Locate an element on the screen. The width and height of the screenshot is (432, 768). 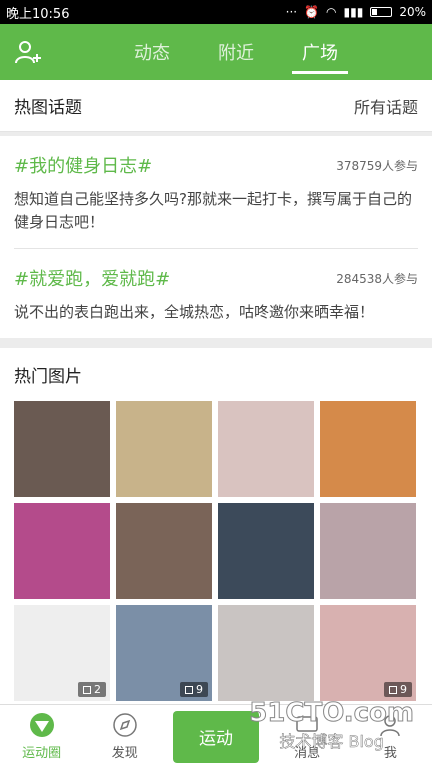
watermark-site: 51CTO.com is located at coordinates (332, 713).